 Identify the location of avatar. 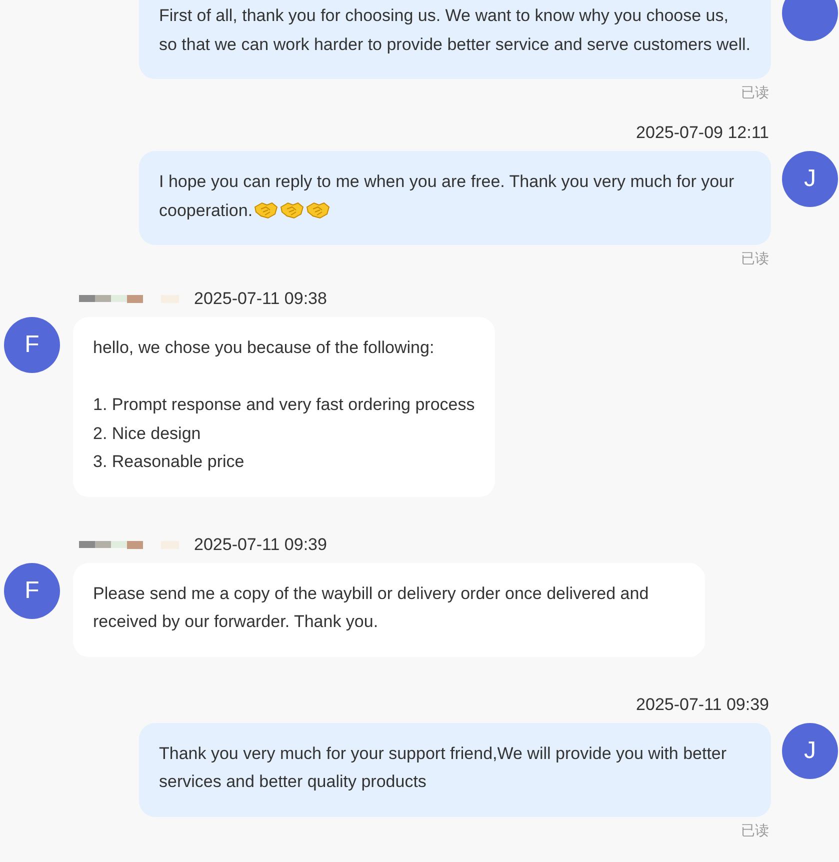
(810, 20).